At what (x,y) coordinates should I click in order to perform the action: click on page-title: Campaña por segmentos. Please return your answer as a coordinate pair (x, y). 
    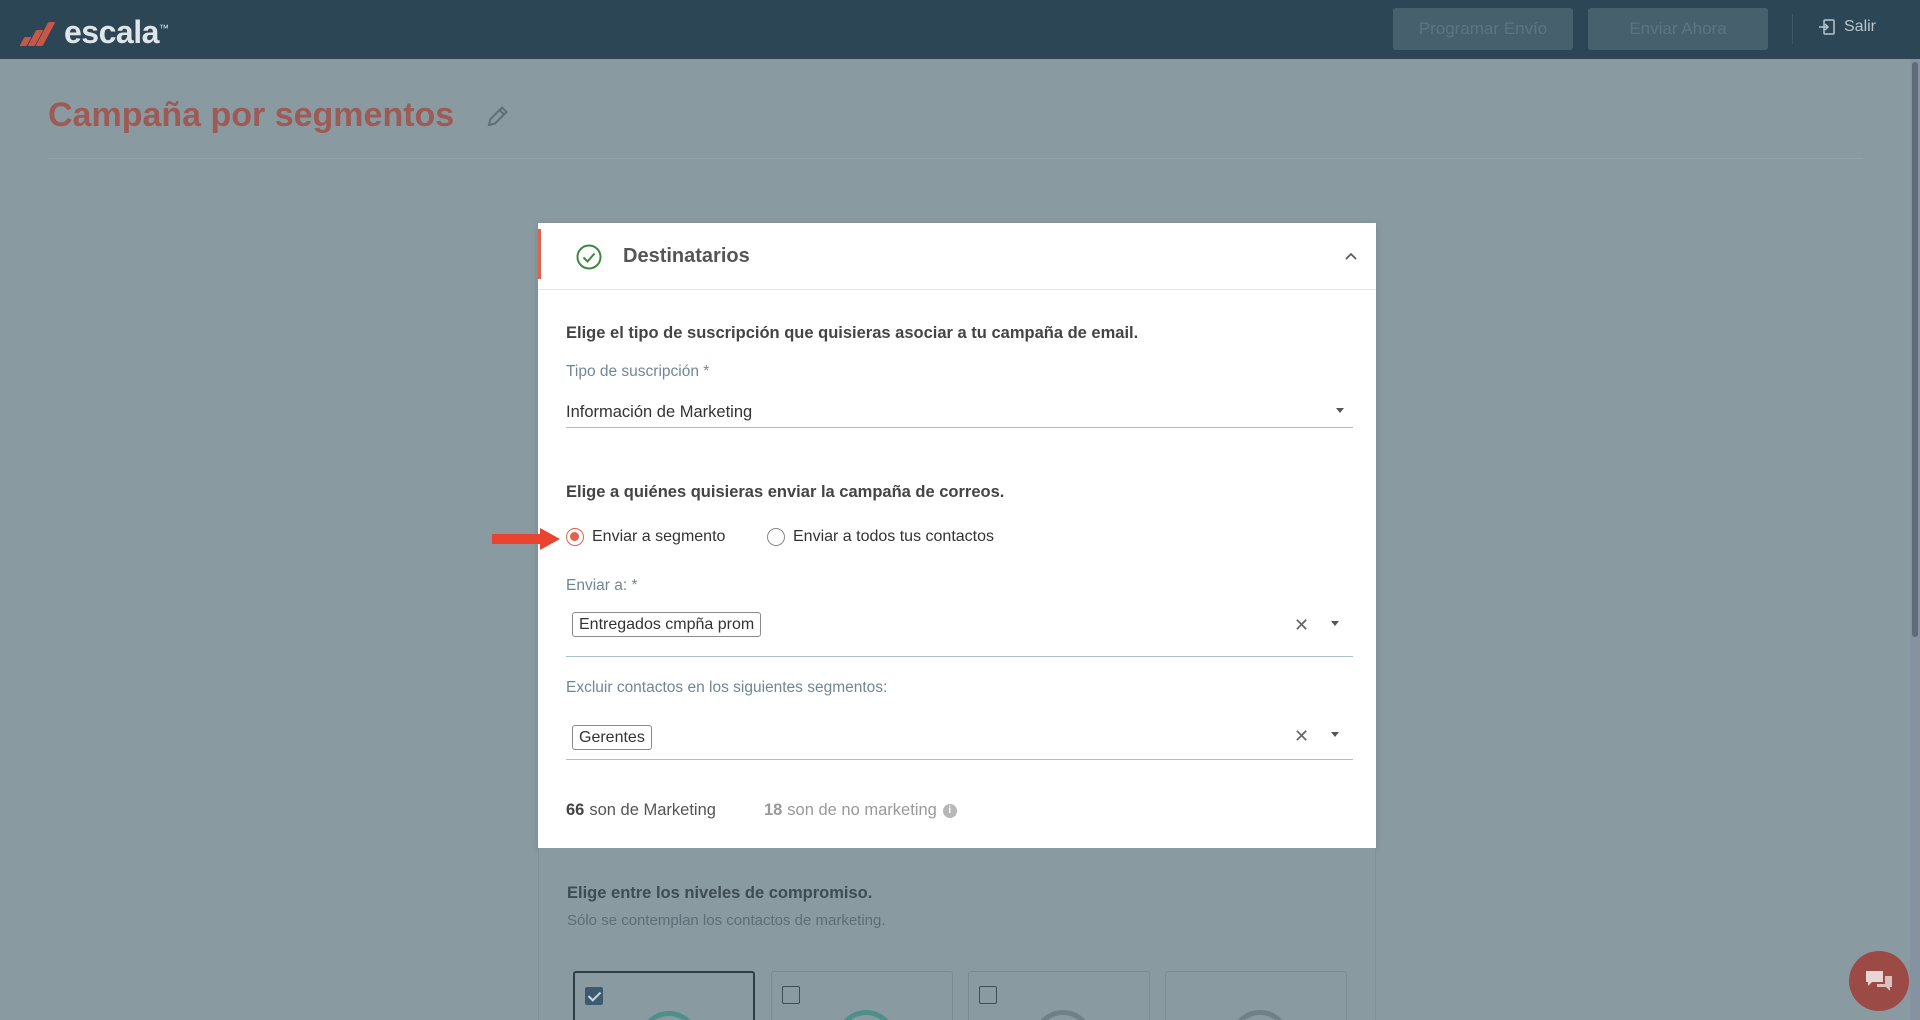
    Looking at the image, I should click on (251, 115).